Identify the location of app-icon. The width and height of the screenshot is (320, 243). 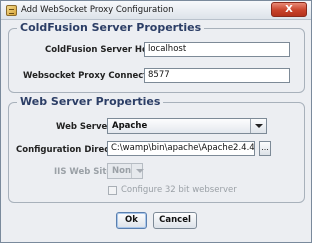
(11, 10).